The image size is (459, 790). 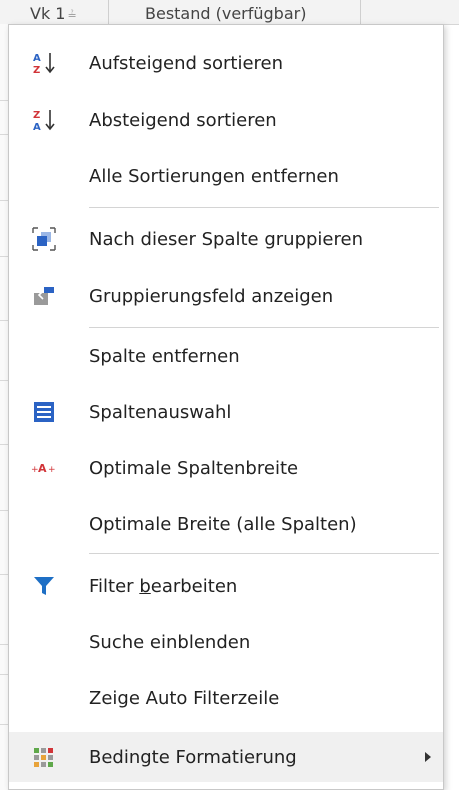 I want to click on menu-item-label: Nach dieser Spalte gruppieren, so click(x=226, y=239).